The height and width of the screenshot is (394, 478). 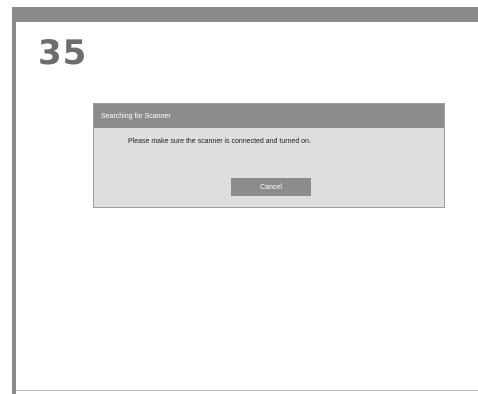 I want to click on dialog-header: Searching for Scanner, so click(x=269, y=116).